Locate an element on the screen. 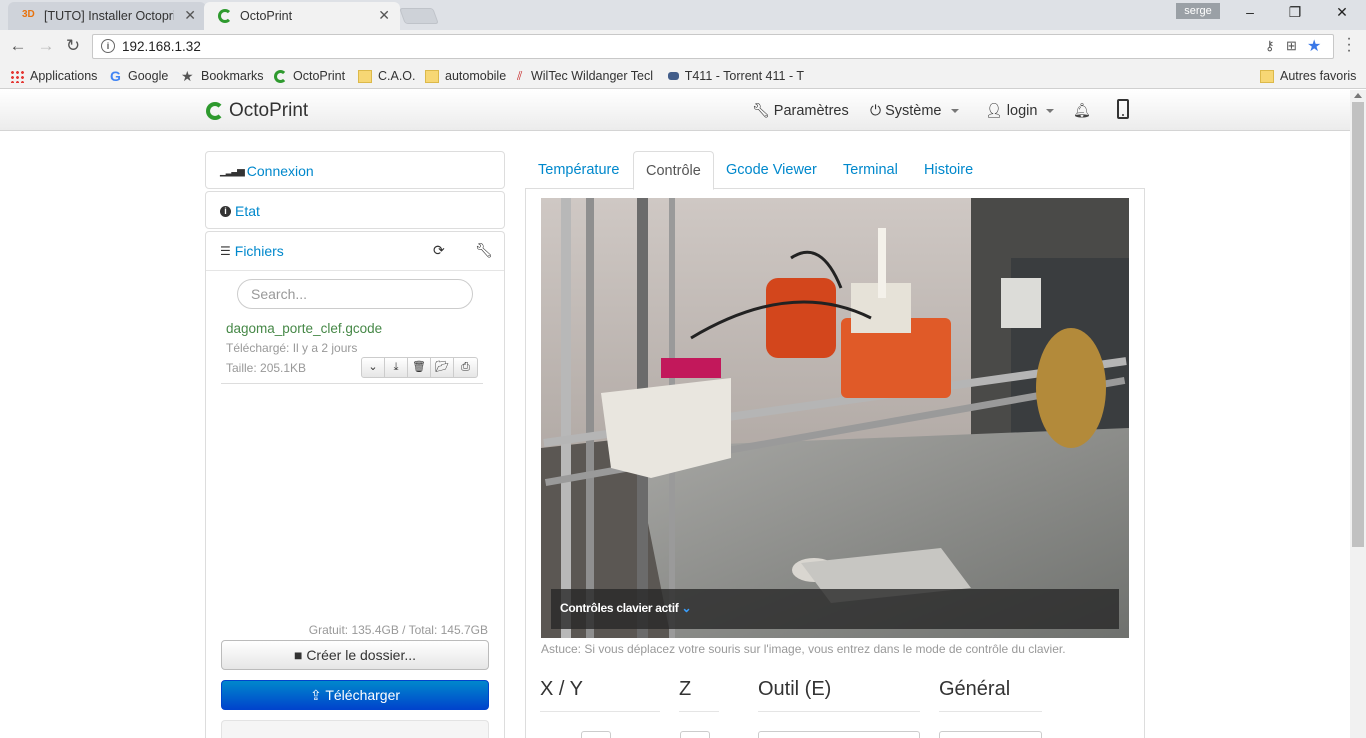  bookmark-t411: T411 - Torrent 411 - T is located at coordinates (736, 76).